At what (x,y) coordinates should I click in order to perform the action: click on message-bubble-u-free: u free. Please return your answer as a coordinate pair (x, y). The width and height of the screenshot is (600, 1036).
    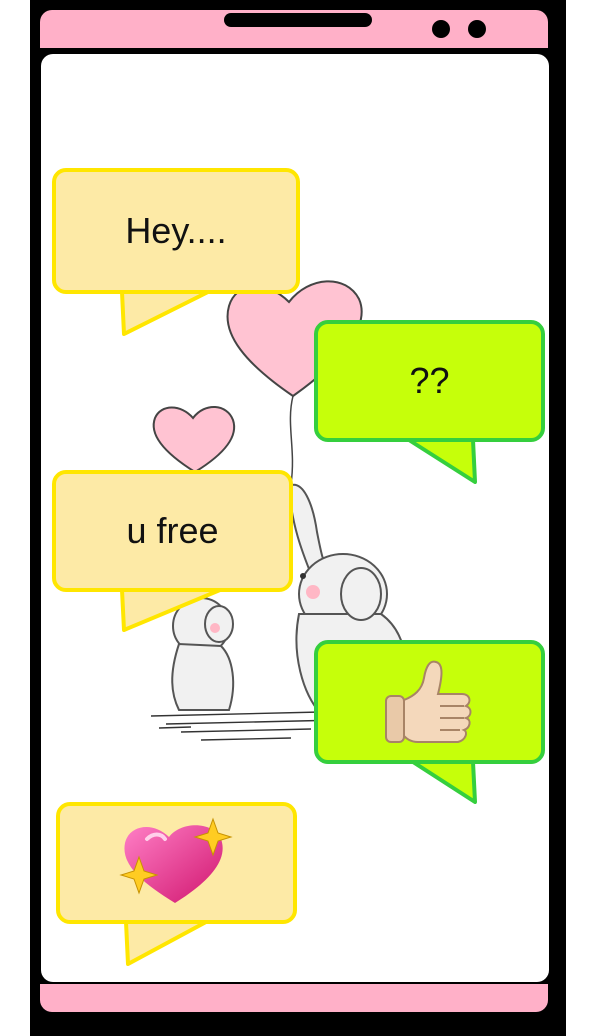
    Looking at the image, I should click on (172, 531).